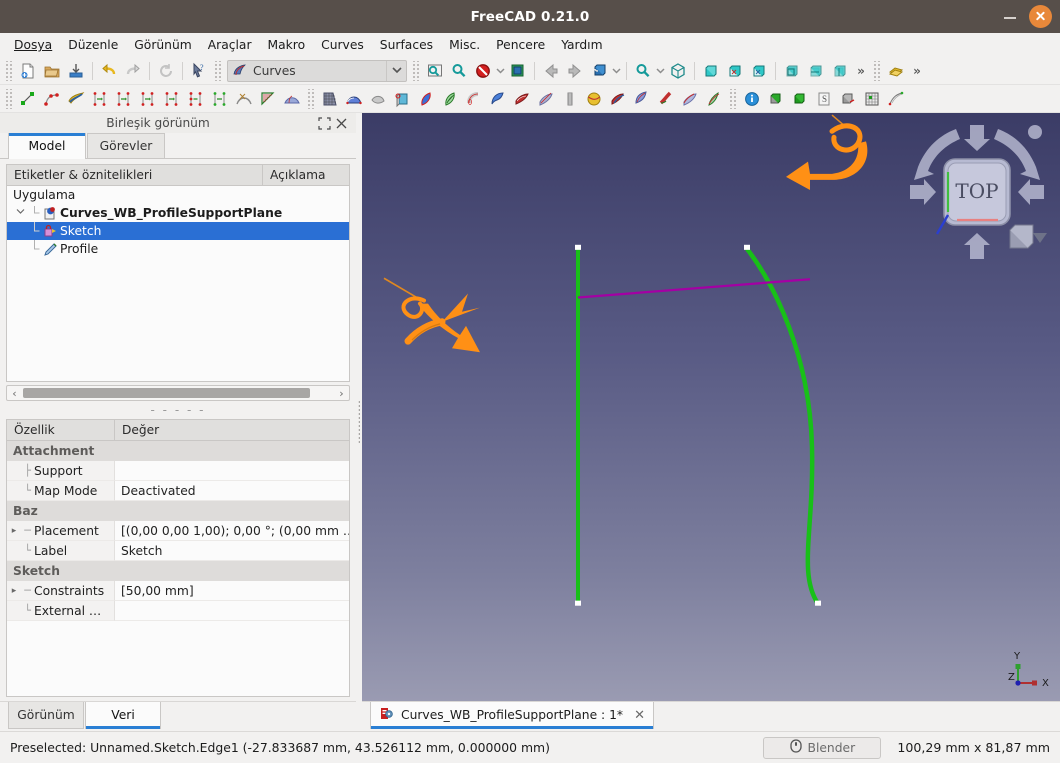 The height and width of the screenshot is (763, 1060). What do you see at coordinates (459, 71) in the screenshot?
I see `fit-selection-button` at bounding box center [459, 71].